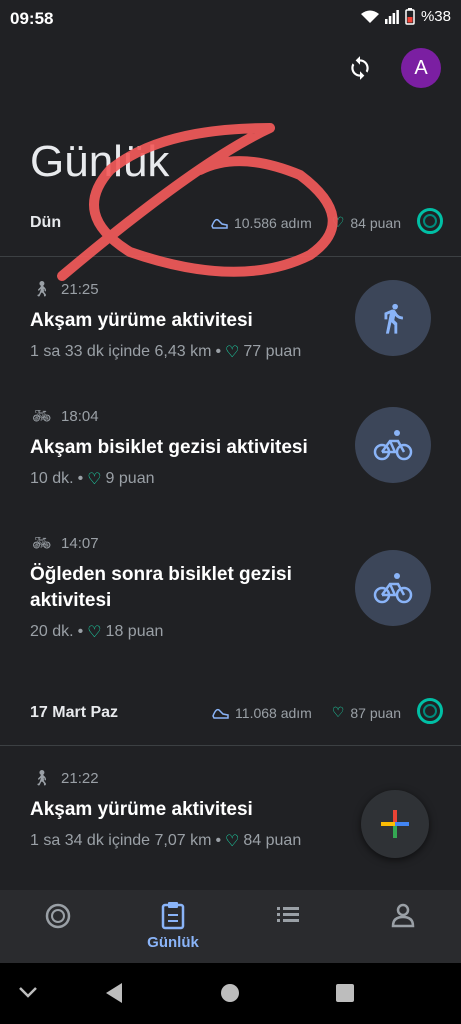  Describe the element at coordinates (435, 16) in the screenshot. I see `battery-level: %38` at that location.